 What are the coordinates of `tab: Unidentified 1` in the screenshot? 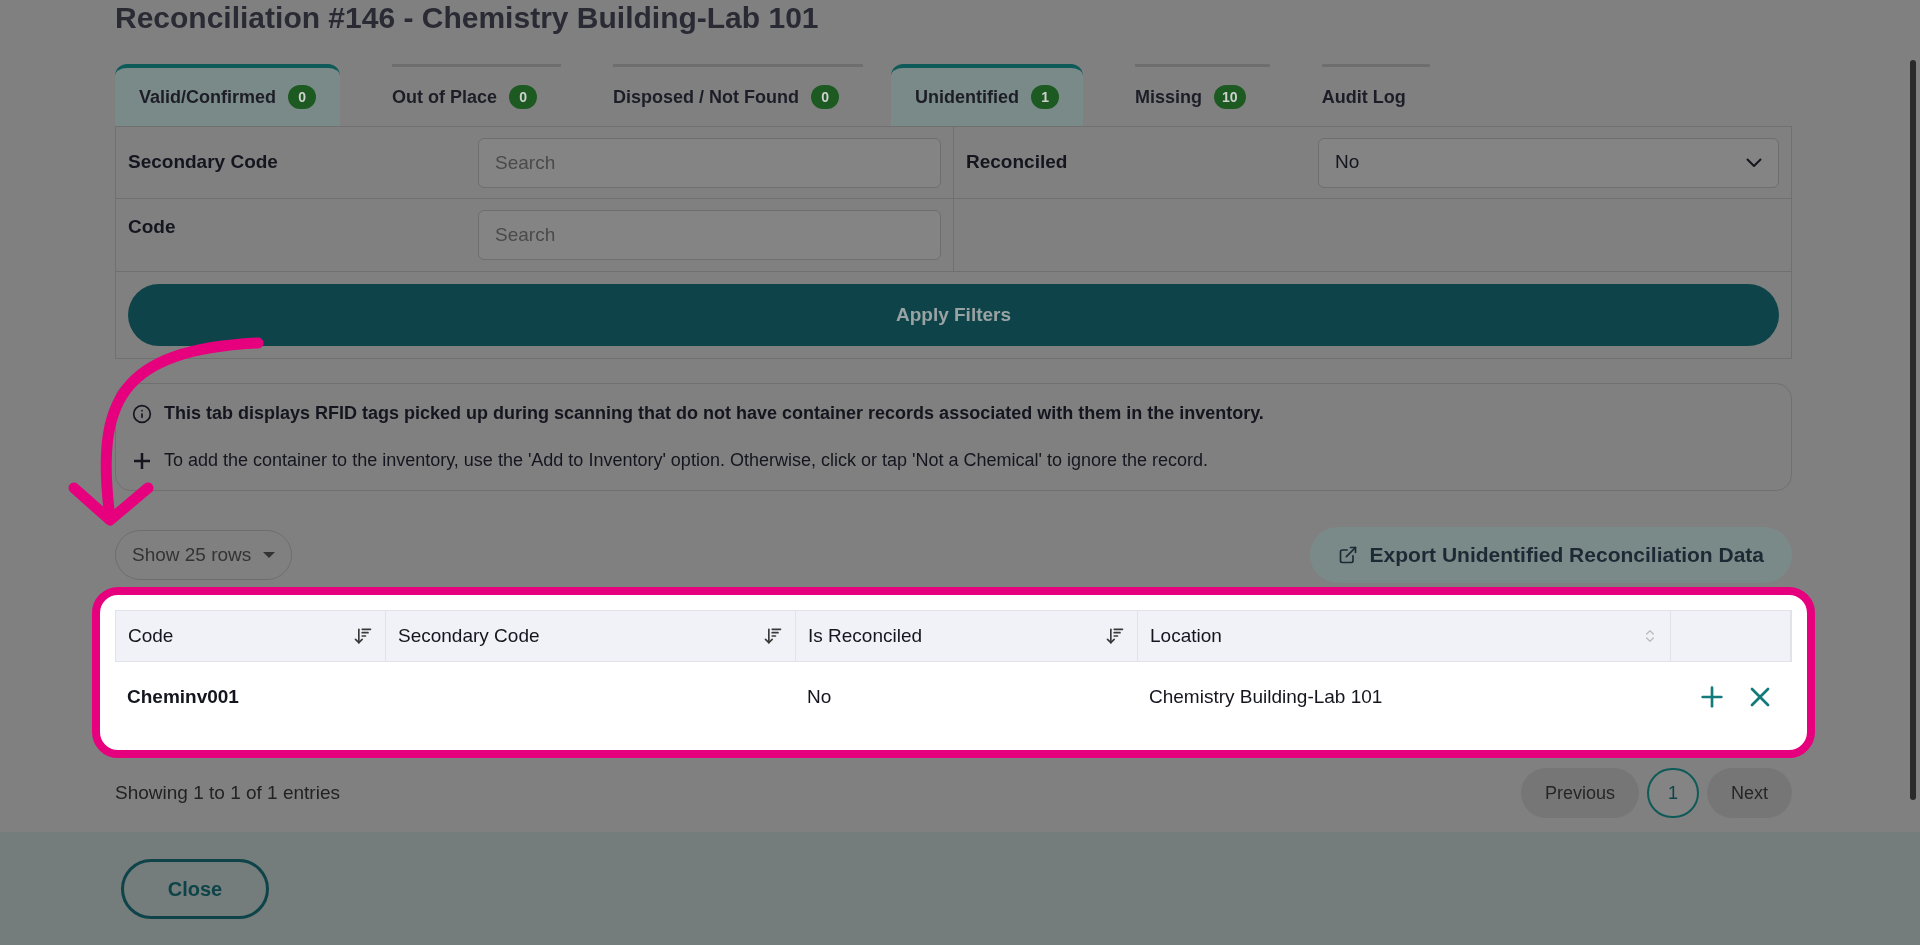 It's located at (987, 95).